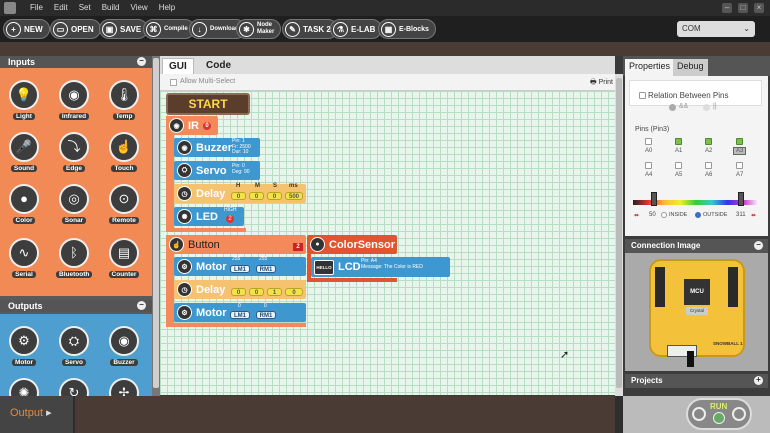 The image size is (770, 433). Describe the element at coordinates (727, 8) in the screenshot. I see `minimize-icon: –` at that location.